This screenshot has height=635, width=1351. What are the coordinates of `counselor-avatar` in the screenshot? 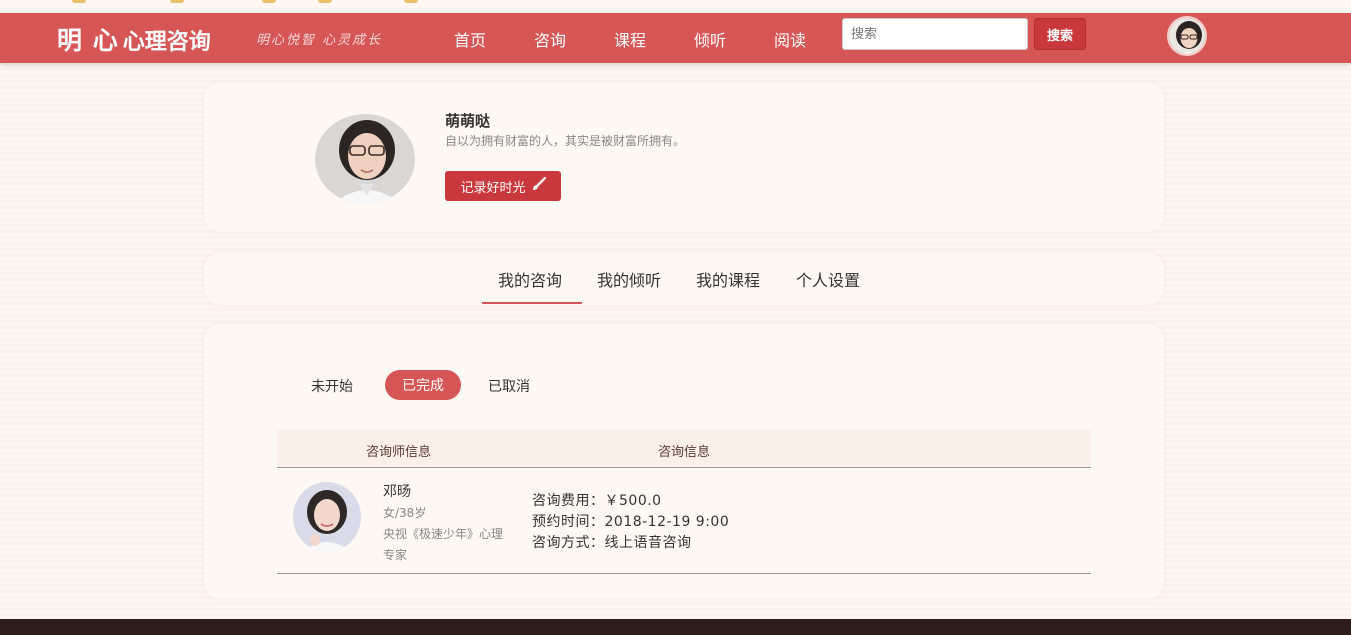 It's located at (327, 517).